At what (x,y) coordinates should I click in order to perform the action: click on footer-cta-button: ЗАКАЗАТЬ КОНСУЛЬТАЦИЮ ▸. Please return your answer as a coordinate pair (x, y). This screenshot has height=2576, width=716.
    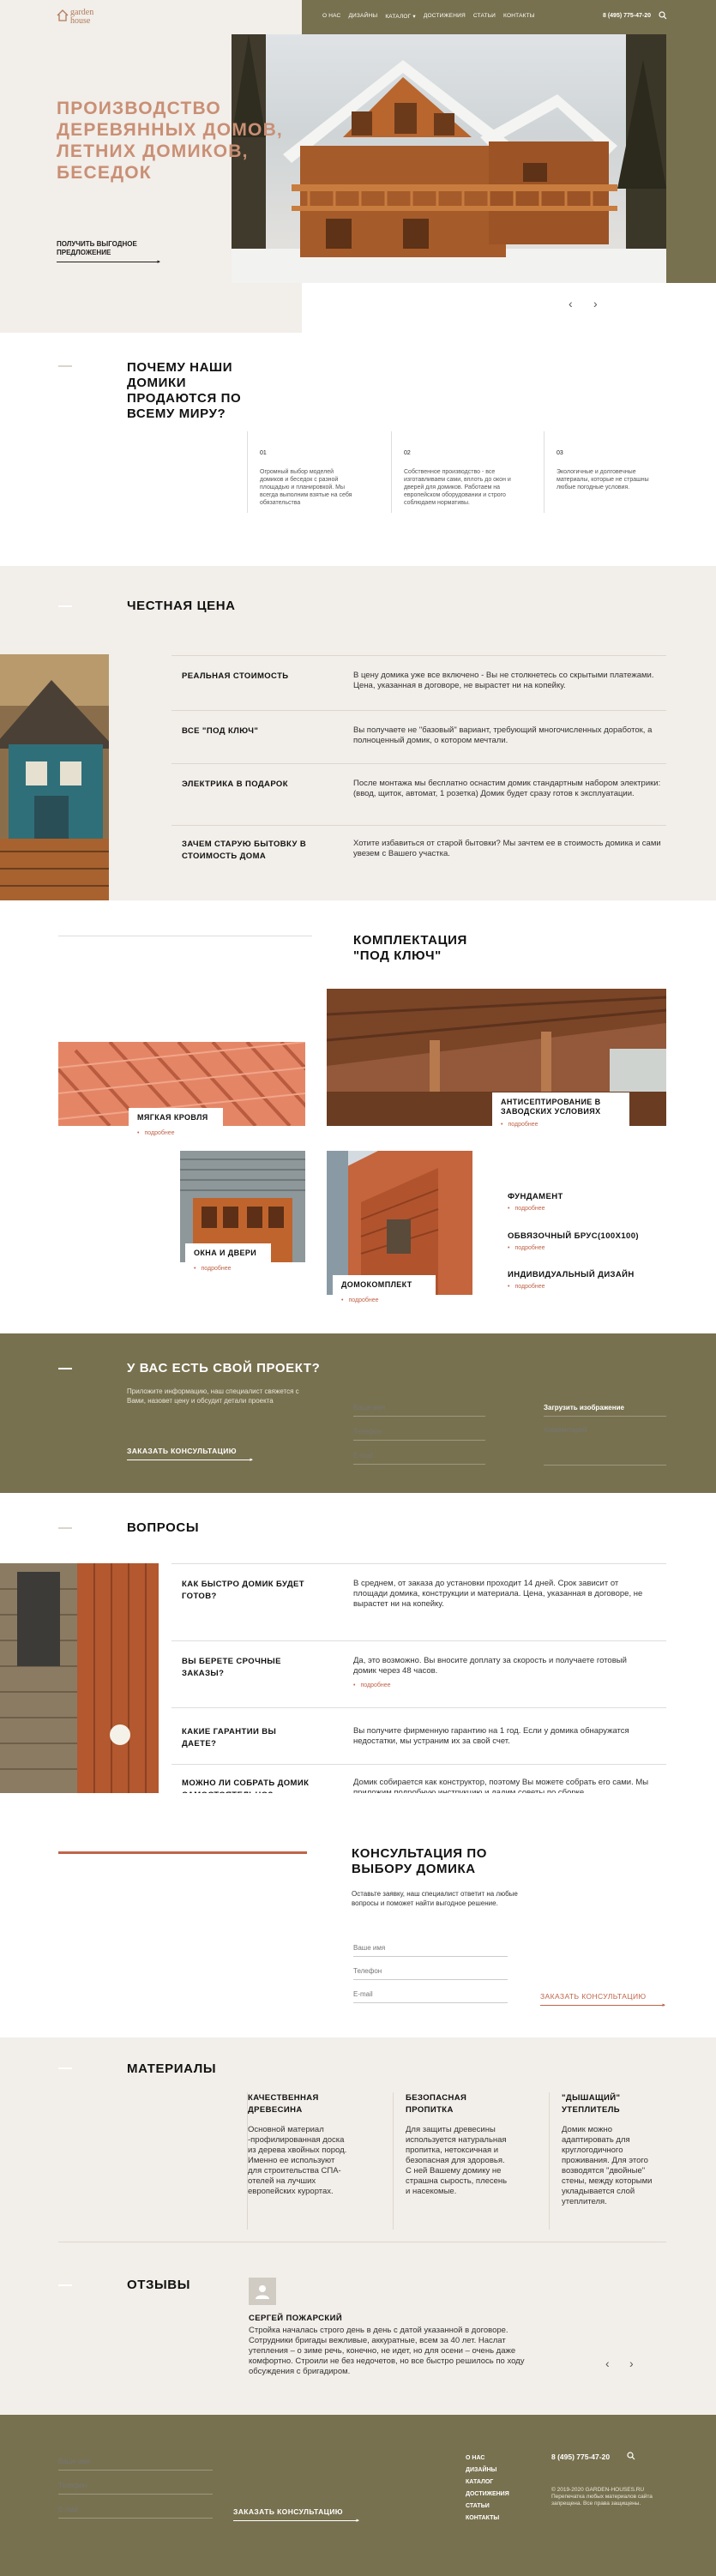
    Looking at the image, I should click on (296, 2515).